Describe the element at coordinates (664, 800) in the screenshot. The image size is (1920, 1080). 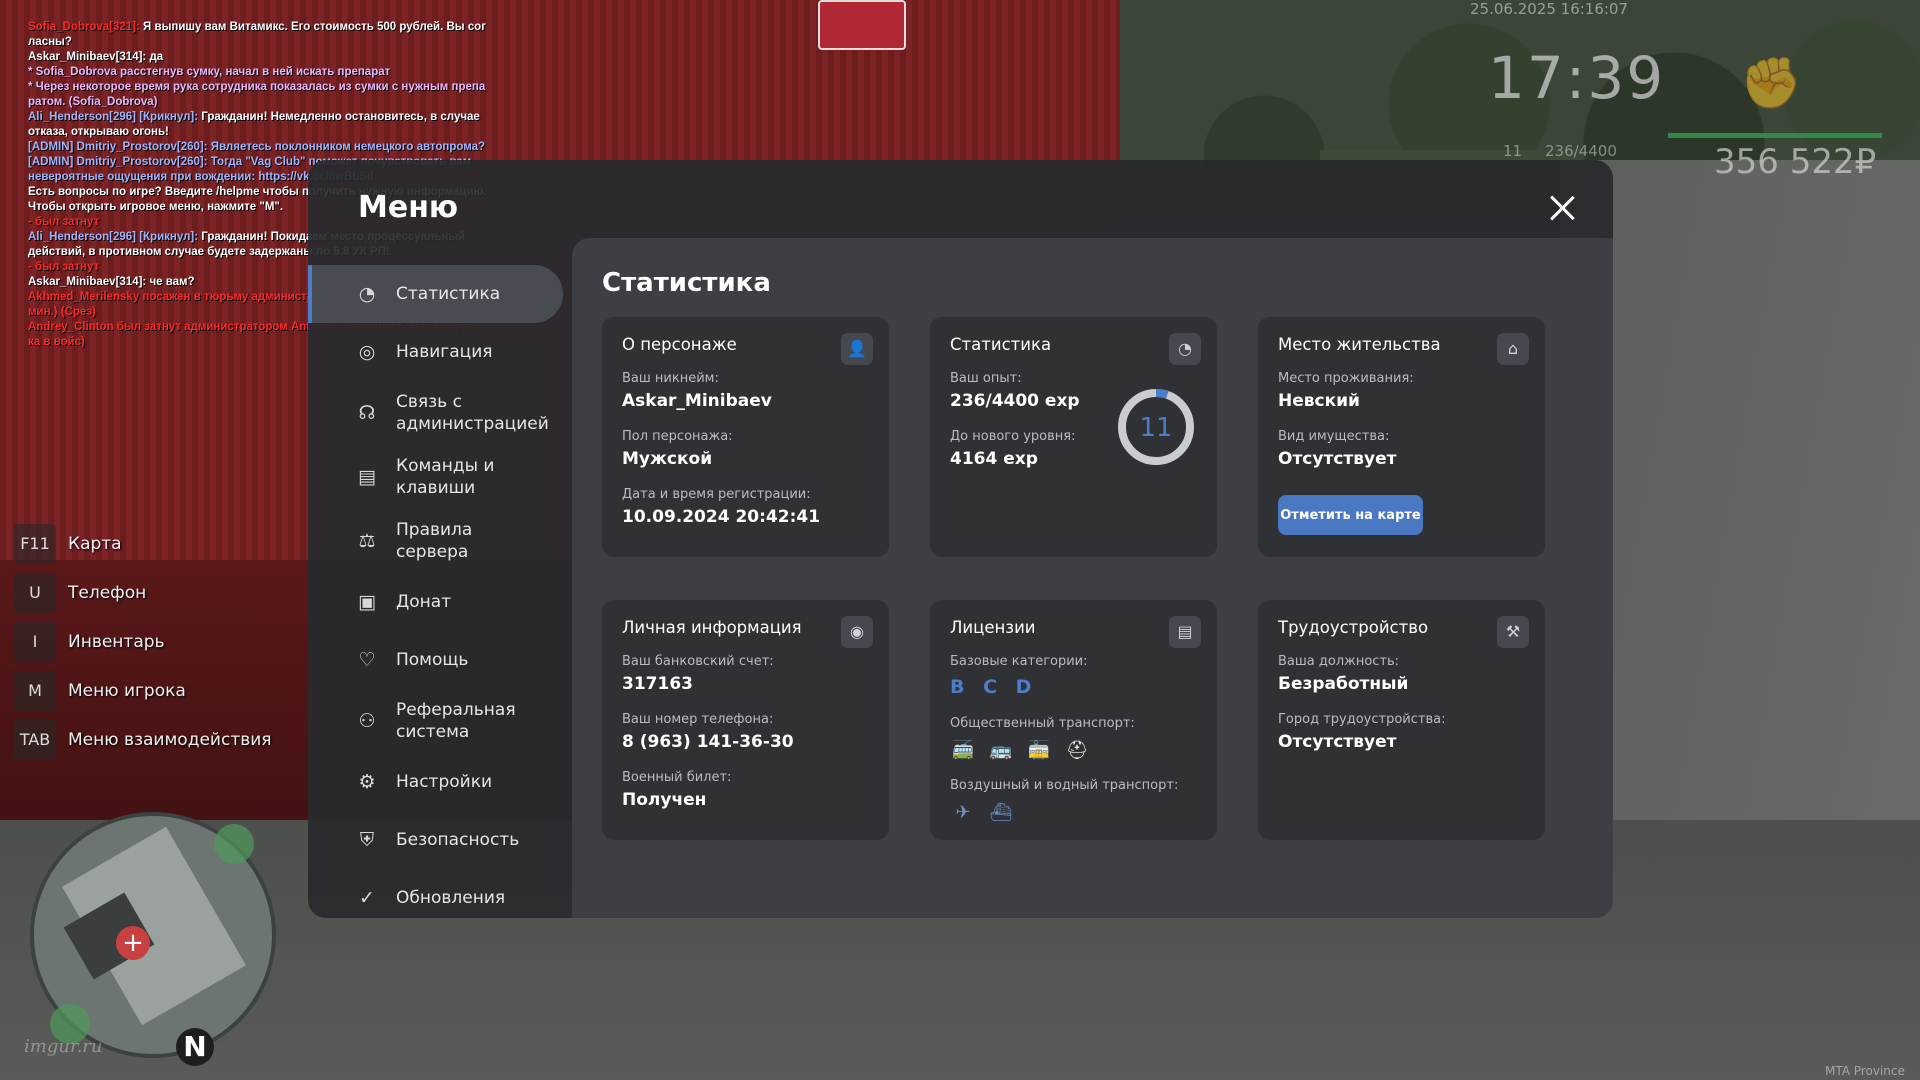
I see `military-value: Получен` at that location.